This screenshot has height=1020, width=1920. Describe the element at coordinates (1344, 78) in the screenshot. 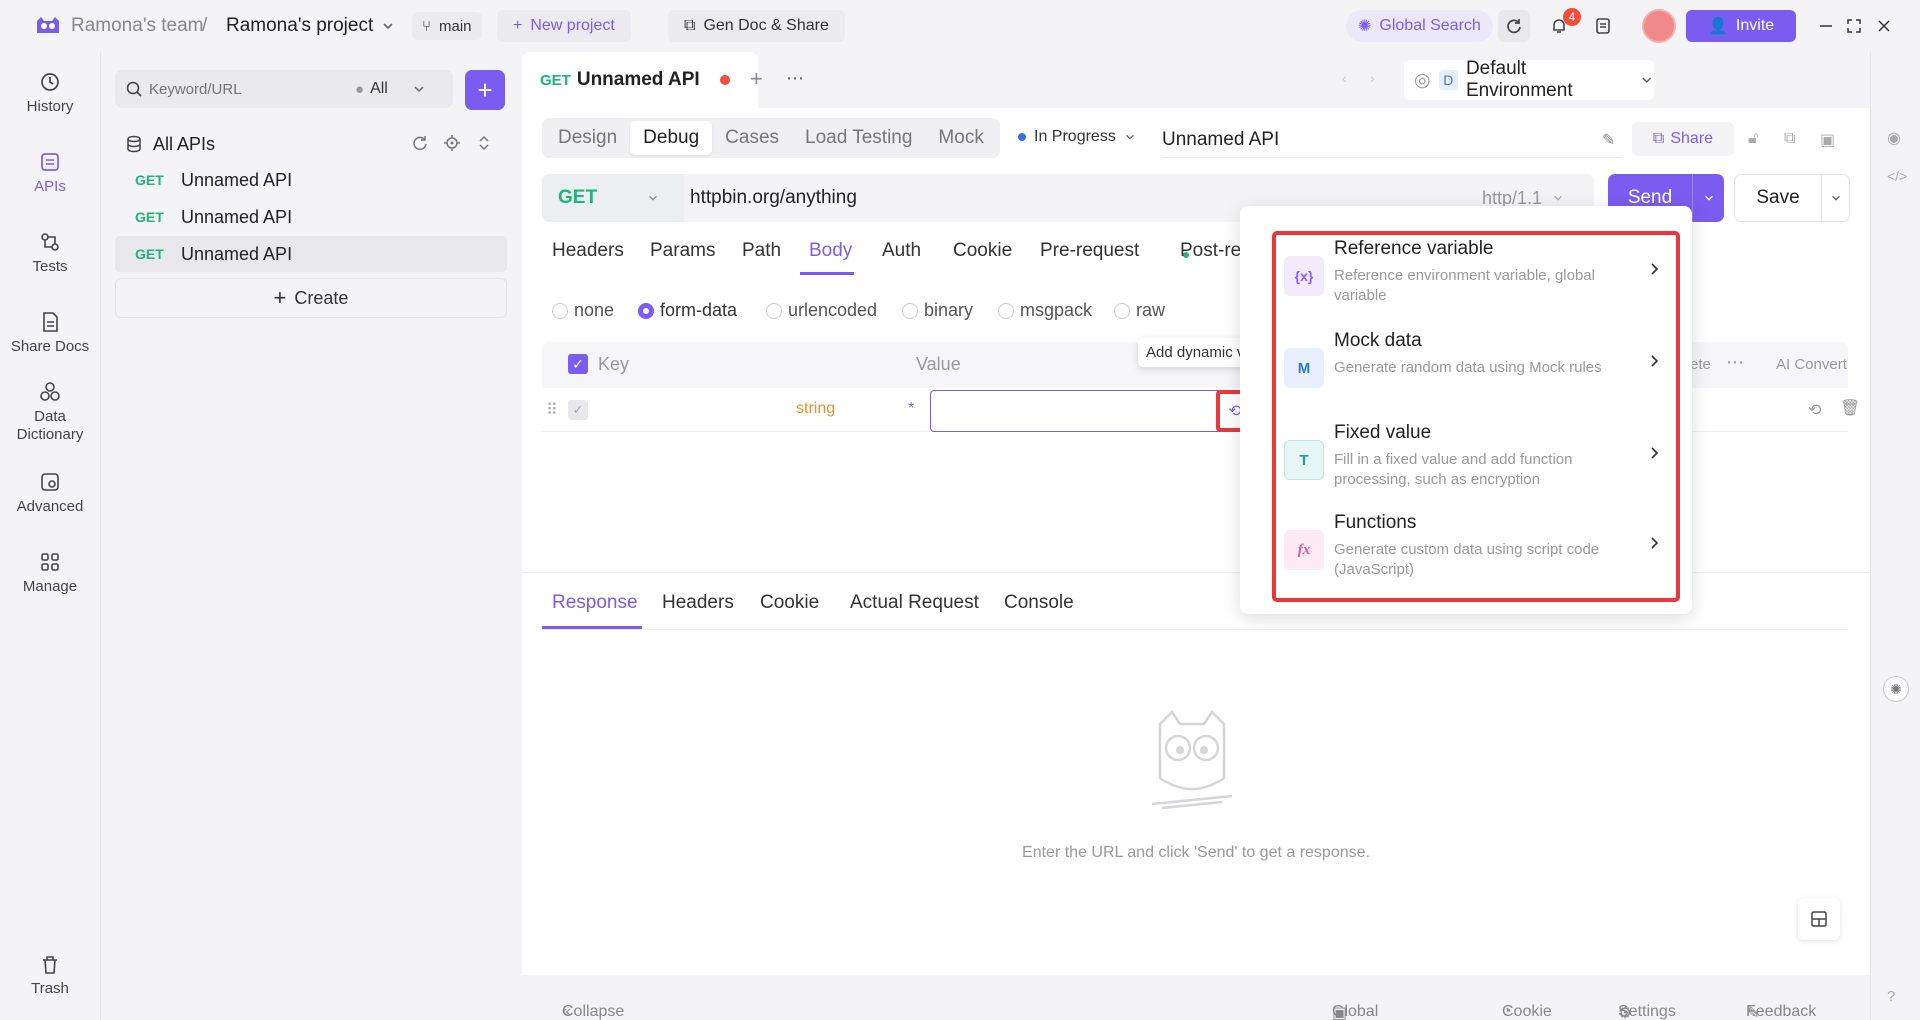

I see `tab-prev-icon: ‹` at that location.